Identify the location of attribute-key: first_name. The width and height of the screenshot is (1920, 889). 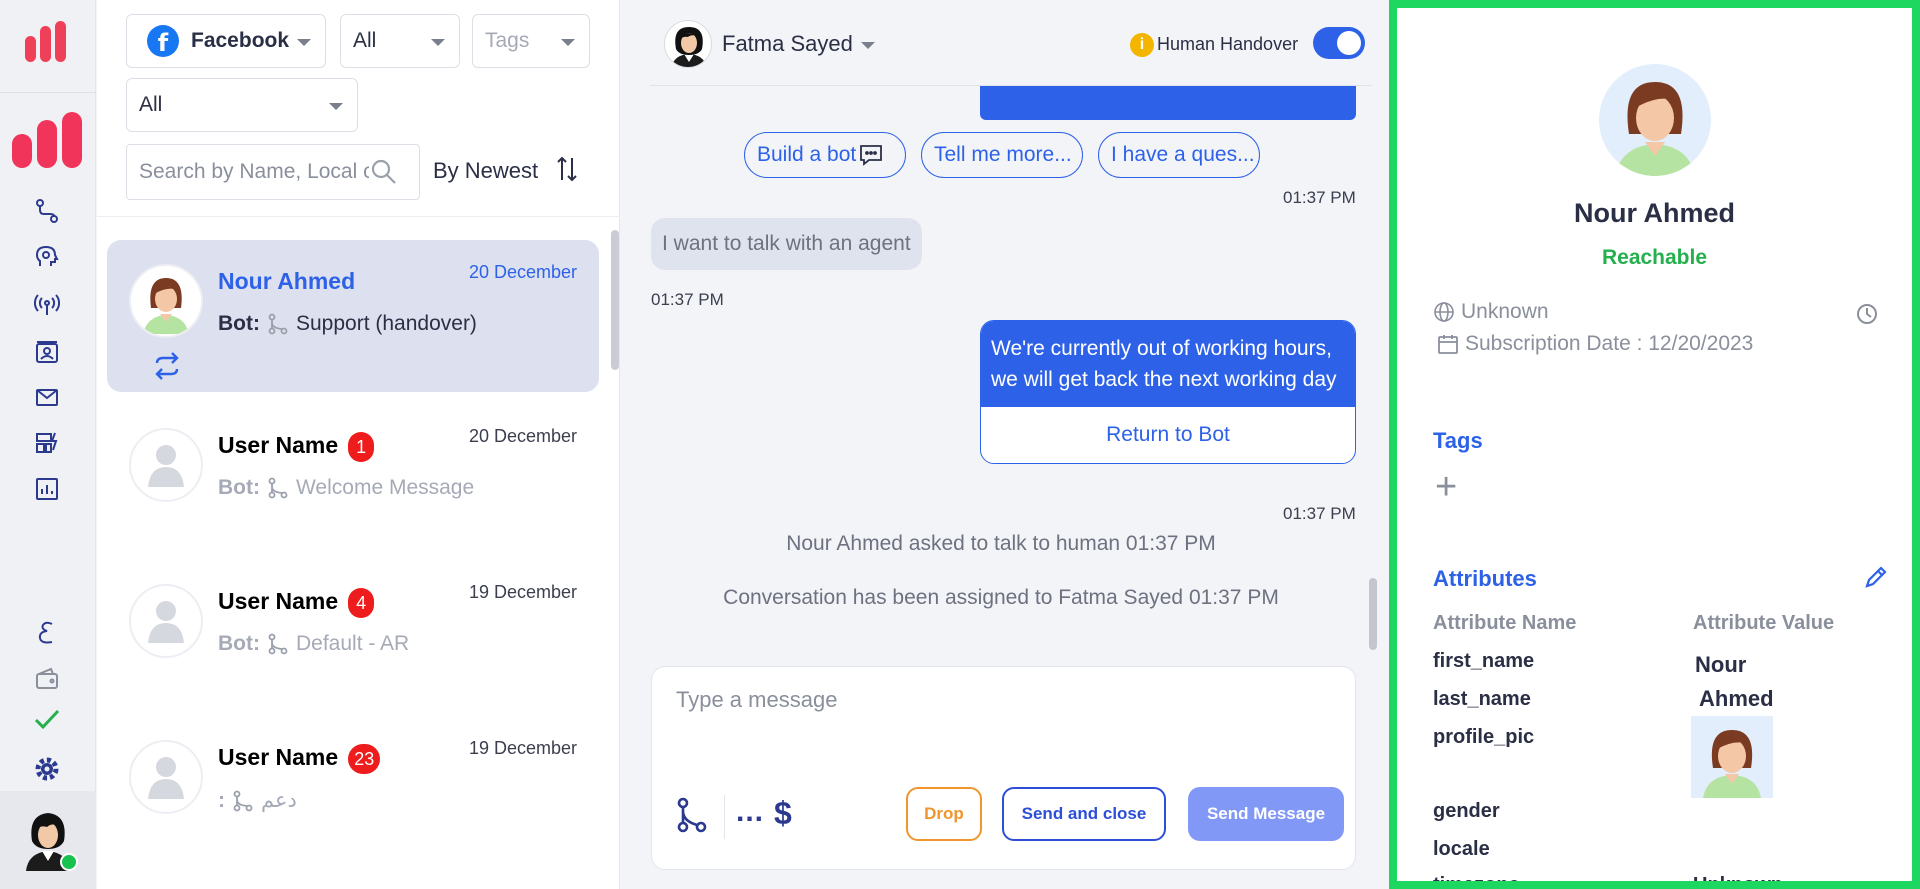
(1484, 661).